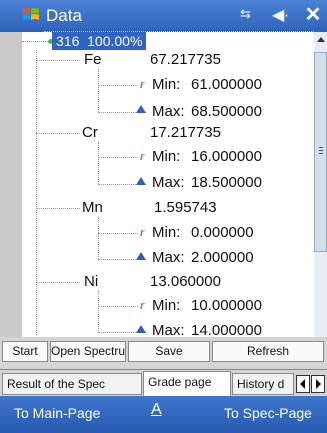  I want to click on element-value: 1.595743, so click(185, 207).